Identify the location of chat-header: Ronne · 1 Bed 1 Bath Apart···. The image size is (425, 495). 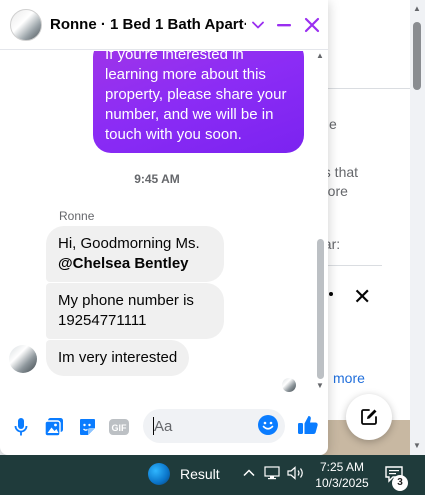
(164, 25).